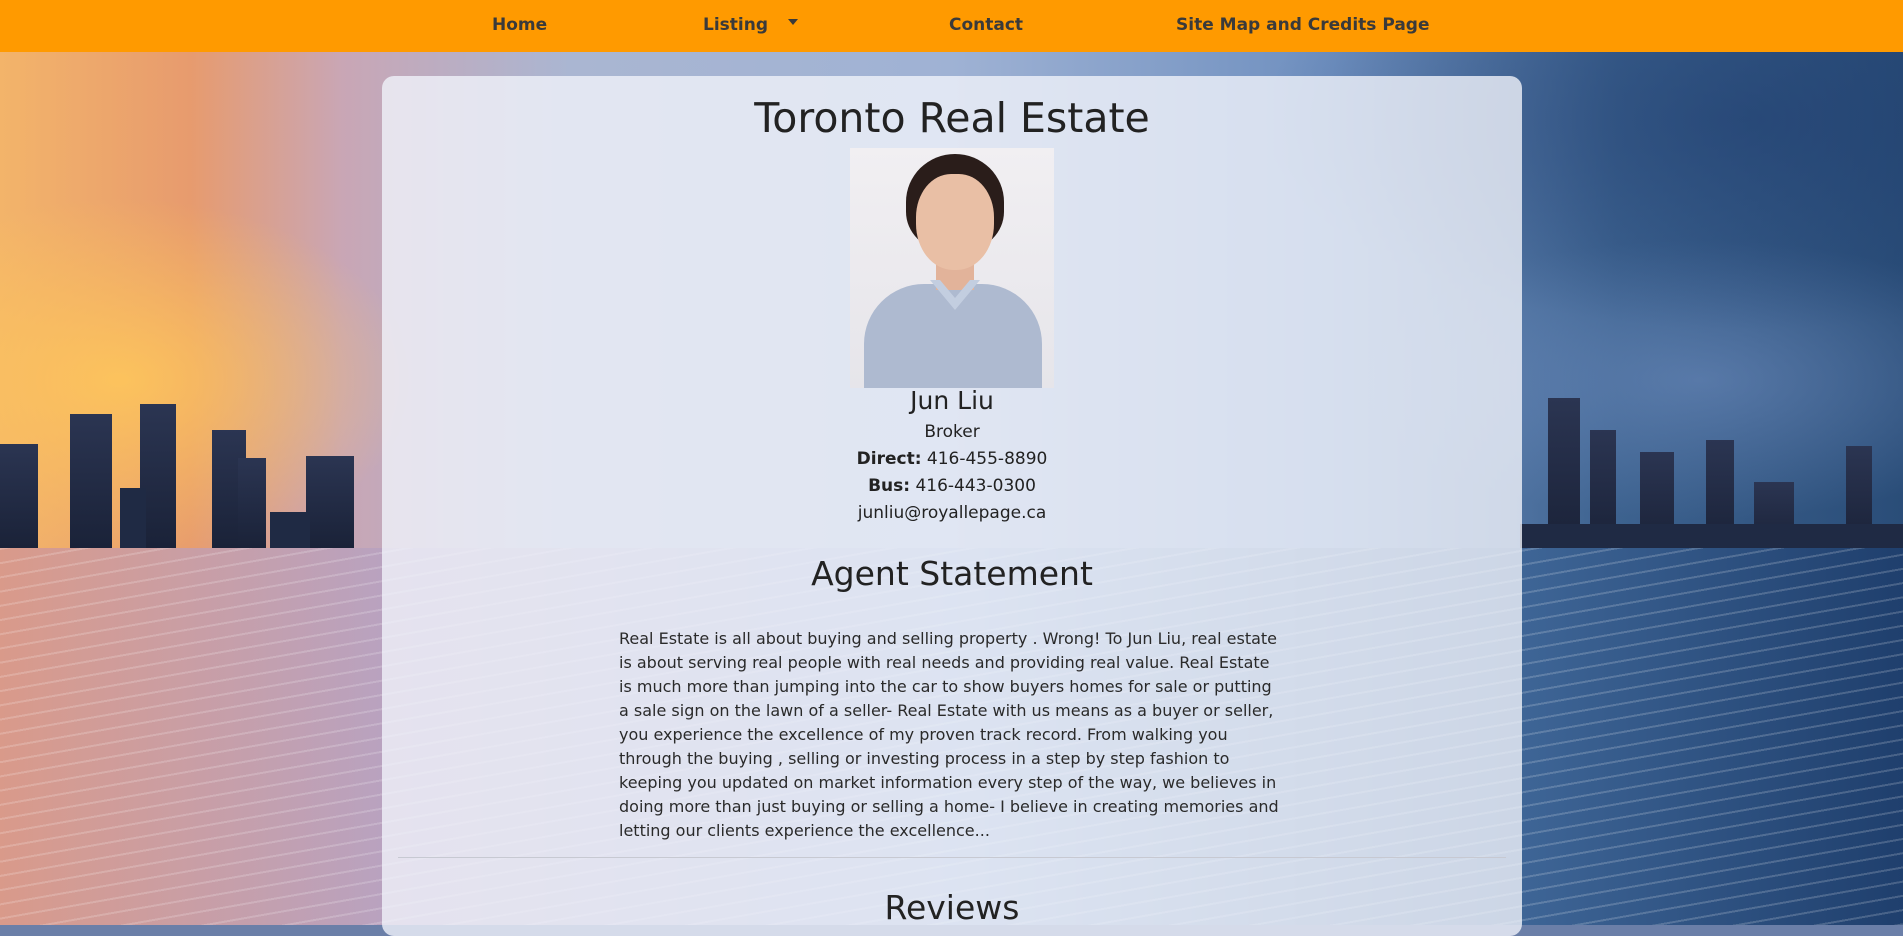 This screenshot has width=1903, height=936. Describe the element at coordinates (952, 268) in the screenshot. I see `agent-photo` at that location.